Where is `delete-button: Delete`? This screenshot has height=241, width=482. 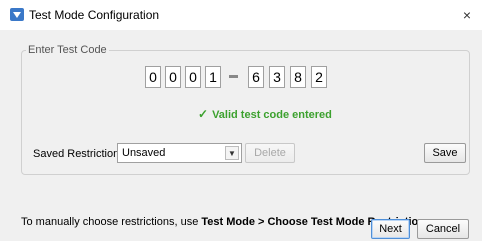
delete-button: Delete is located at coordinates (270, 153).